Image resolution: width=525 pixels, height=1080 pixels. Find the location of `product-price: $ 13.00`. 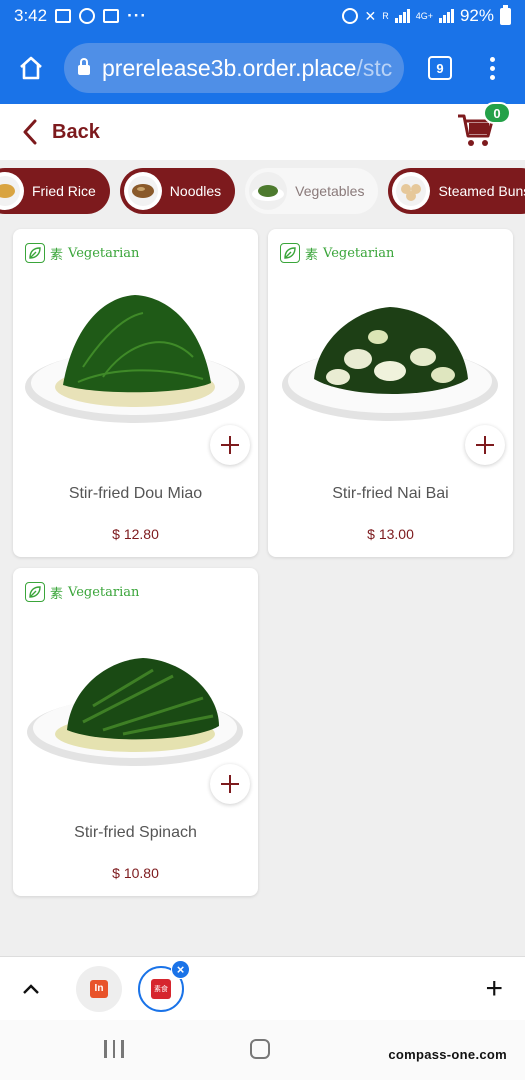

product-price: $ 13.00 is located at coordinates (390, 534).